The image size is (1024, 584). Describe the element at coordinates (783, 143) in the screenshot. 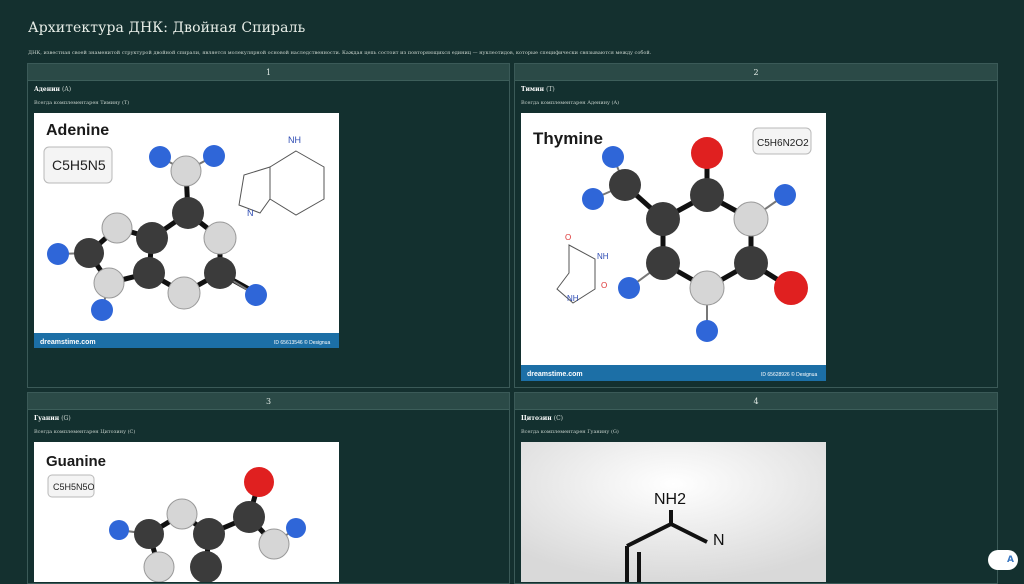

I see `image-formula: C5H6N2O2` at that location.